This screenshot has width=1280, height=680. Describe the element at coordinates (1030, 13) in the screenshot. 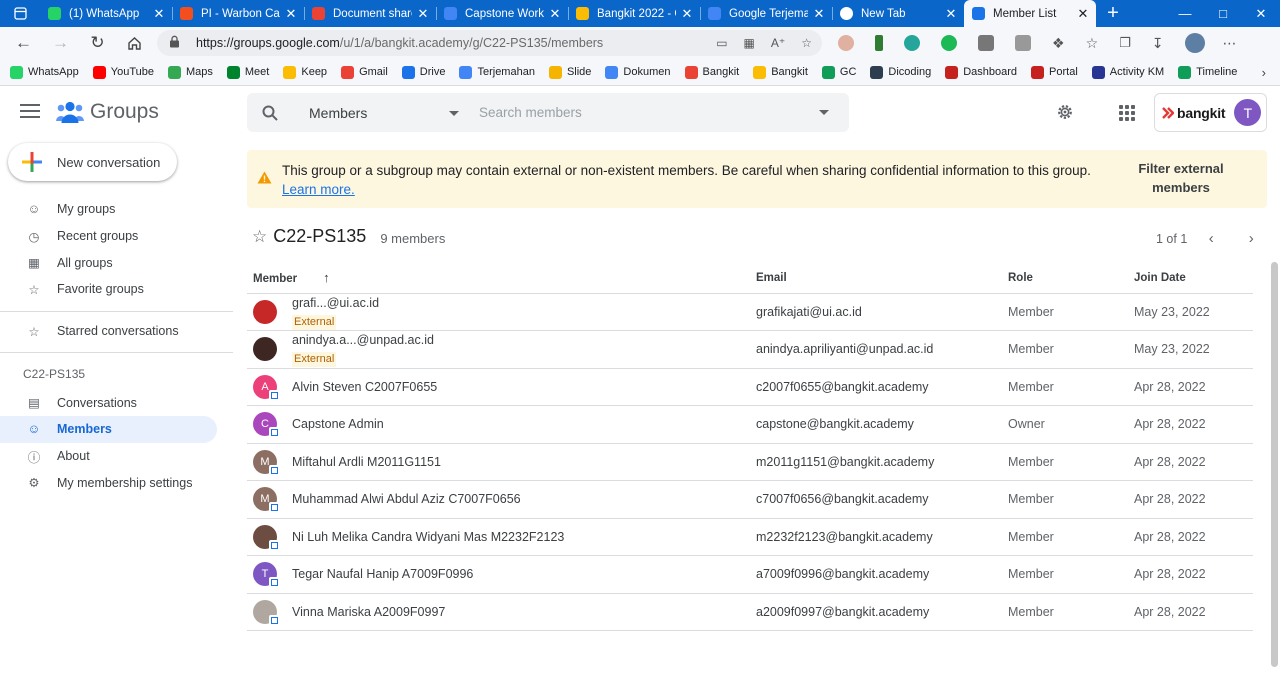

I see `browser-tab: Member List ✕` at that location.